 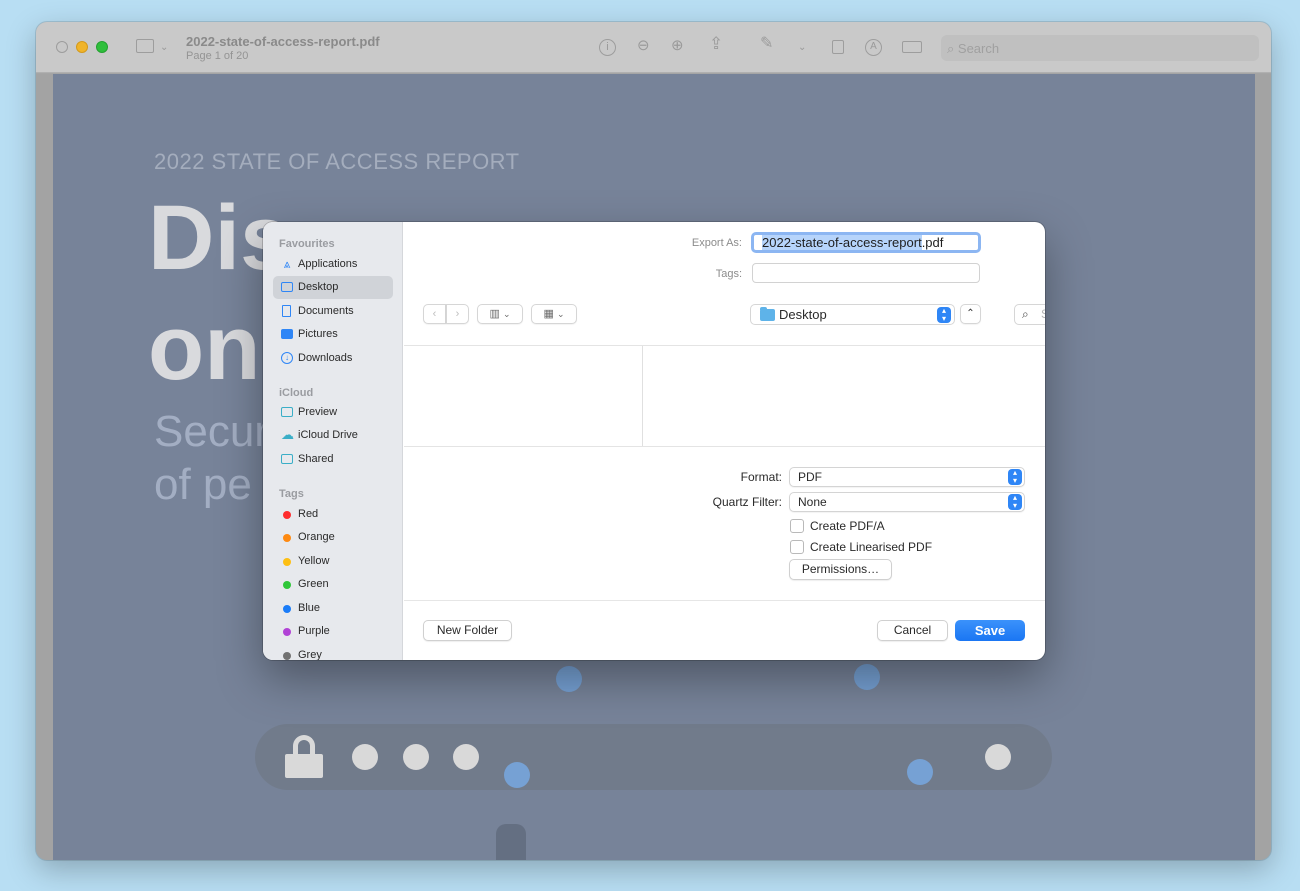 What do you see at coordinates (314, 561) in the screenshot?
I see `sidebar-item-label: Yellow` at bounding box center [314, 561].